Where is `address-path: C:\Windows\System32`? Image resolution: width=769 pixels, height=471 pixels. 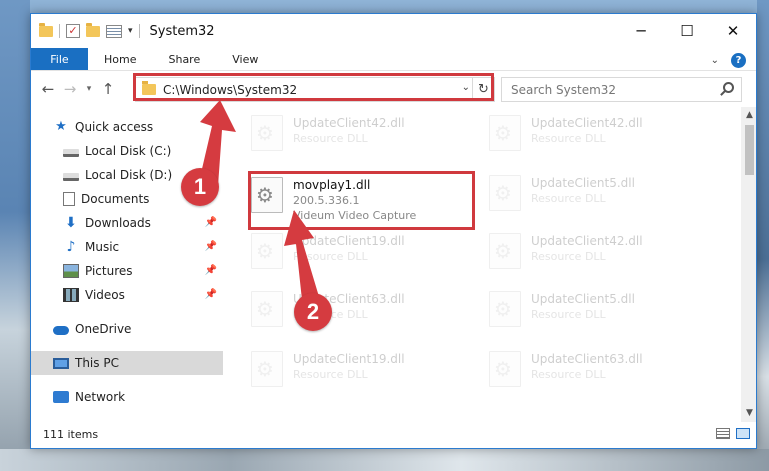
address-path: C:\Windows\System32 is located at coordinates (230, 90).